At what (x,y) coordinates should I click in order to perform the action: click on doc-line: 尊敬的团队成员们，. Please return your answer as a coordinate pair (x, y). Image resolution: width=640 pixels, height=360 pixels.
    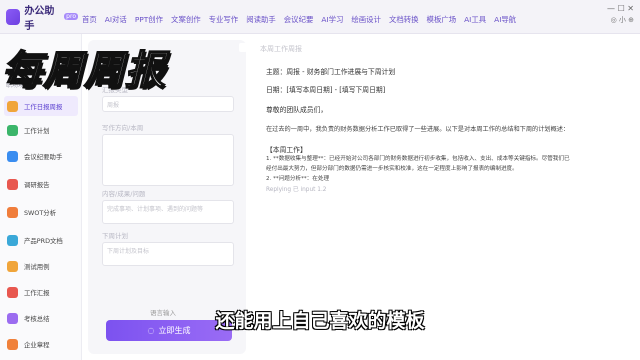
    Looking at the image, I should click on (297, 110).